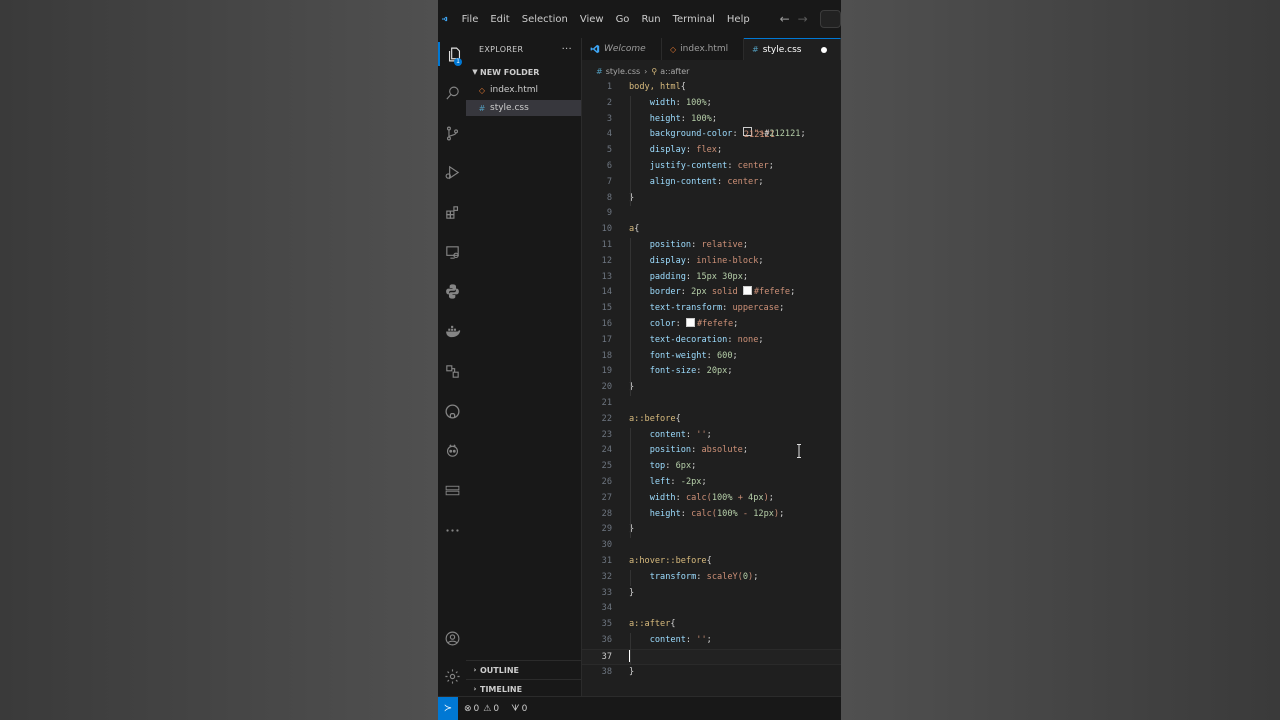  Describe the element at coordinates (452, 450) in the screenshot. I see `copilot-activity` at that location.